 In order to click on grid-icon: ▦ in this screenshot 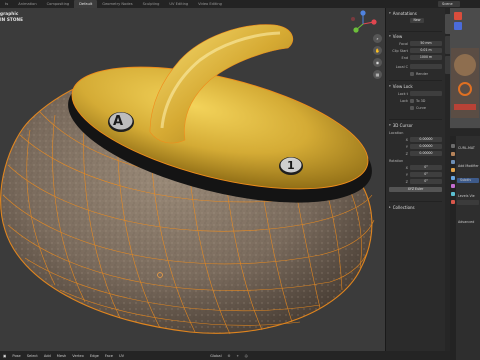, I will do `click(377, 74)`.